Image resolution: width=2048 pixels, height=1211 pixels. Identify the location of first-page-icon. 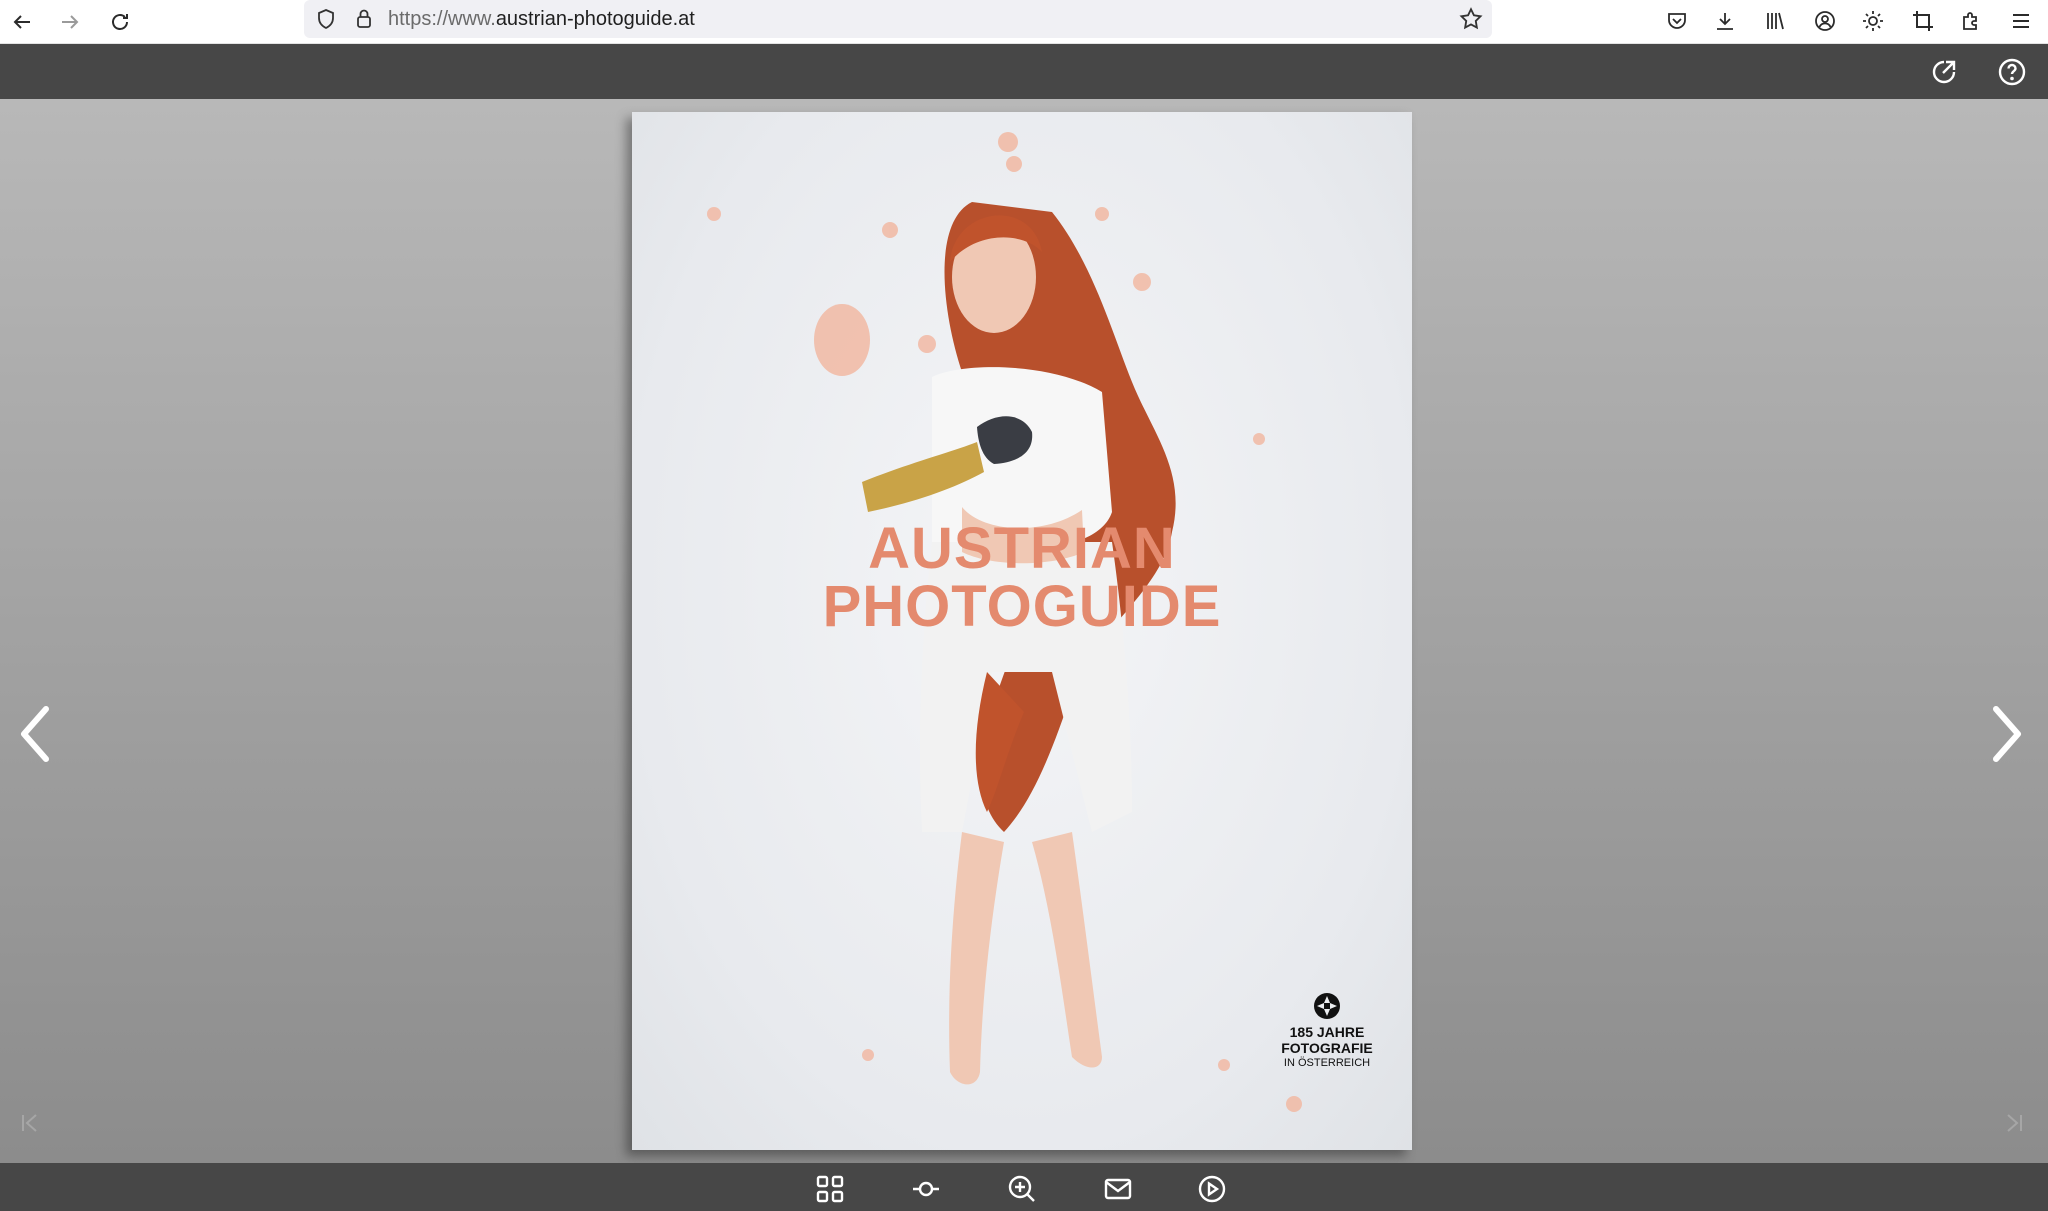
(30, 1123).